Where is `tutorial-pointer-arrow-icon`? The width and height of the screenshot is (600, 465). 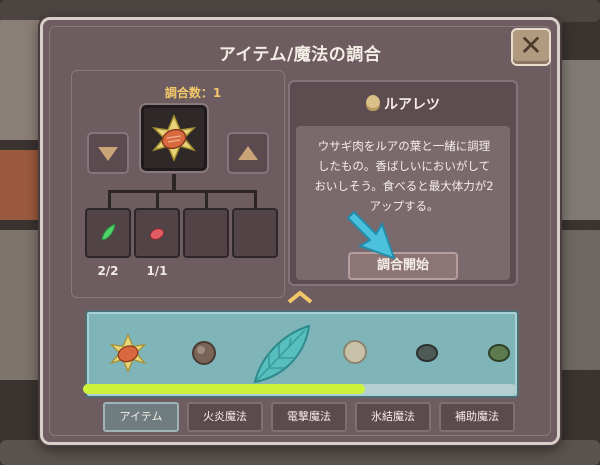
tutorial-pointer-arrow-icon is located at coordinates (371, 235).